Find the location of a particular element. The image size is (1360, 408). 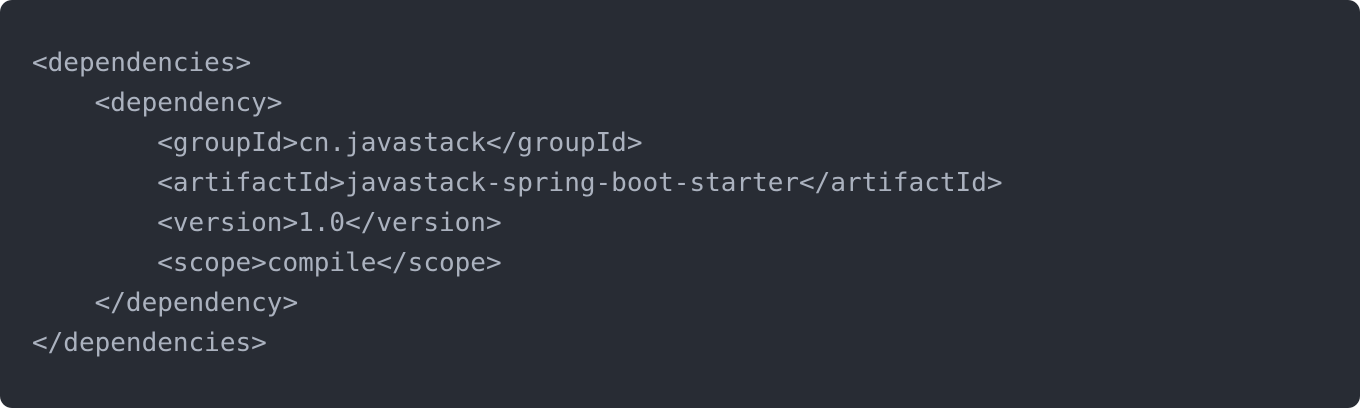

code-line-dependencies-close: </dependencies> is located at coordinates (149, 343).